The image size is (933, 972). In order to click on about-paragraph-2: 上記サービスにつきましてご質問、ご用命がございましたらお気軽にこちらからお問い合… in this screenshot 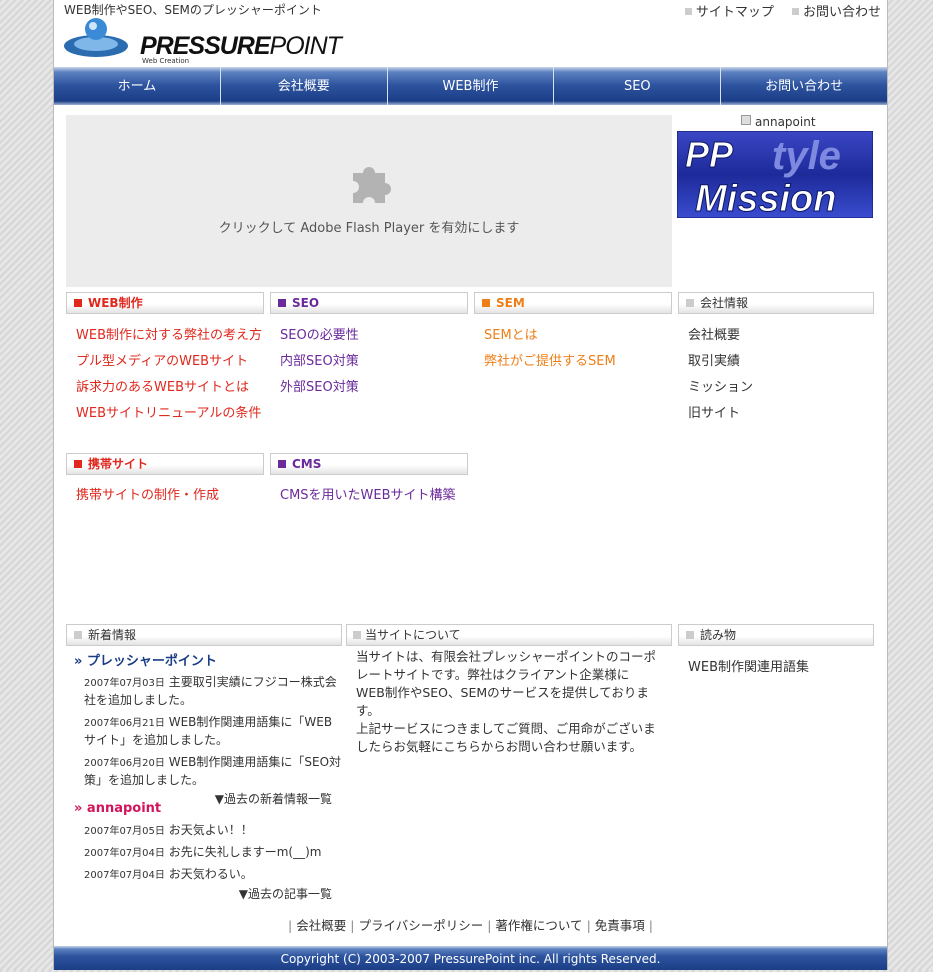, I will do `click(506, 737)`.